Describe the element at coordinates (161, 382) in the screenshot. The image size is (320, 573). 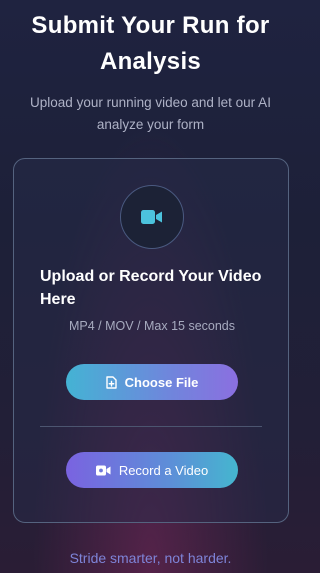
I see `choose-file-label: Choose File` at that location.